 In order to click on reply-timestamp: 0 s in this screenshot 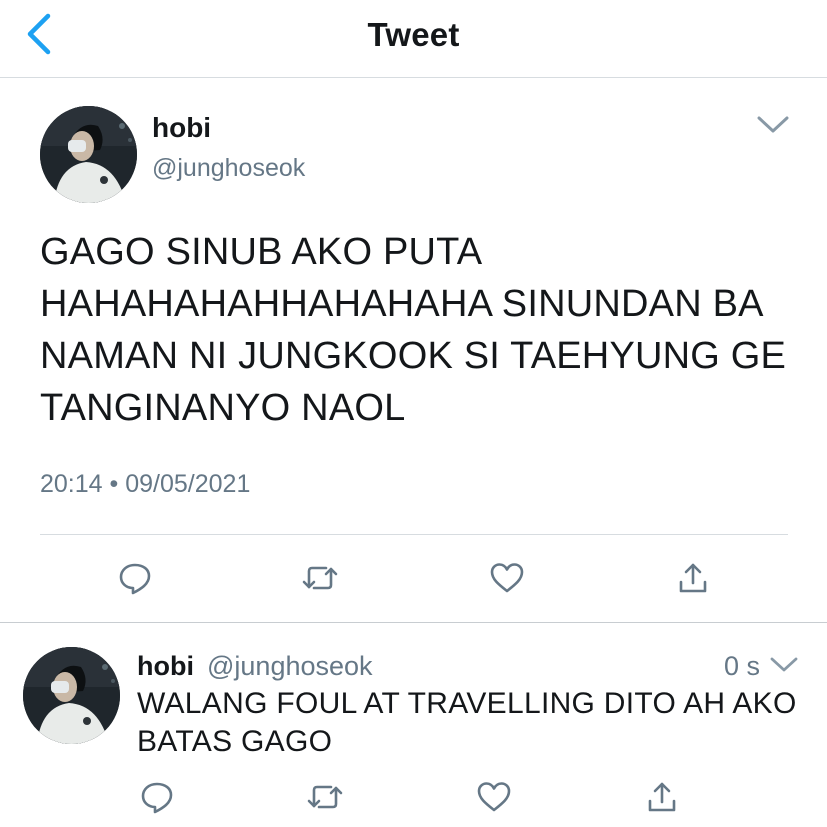, I will do `click(742, 666)`.